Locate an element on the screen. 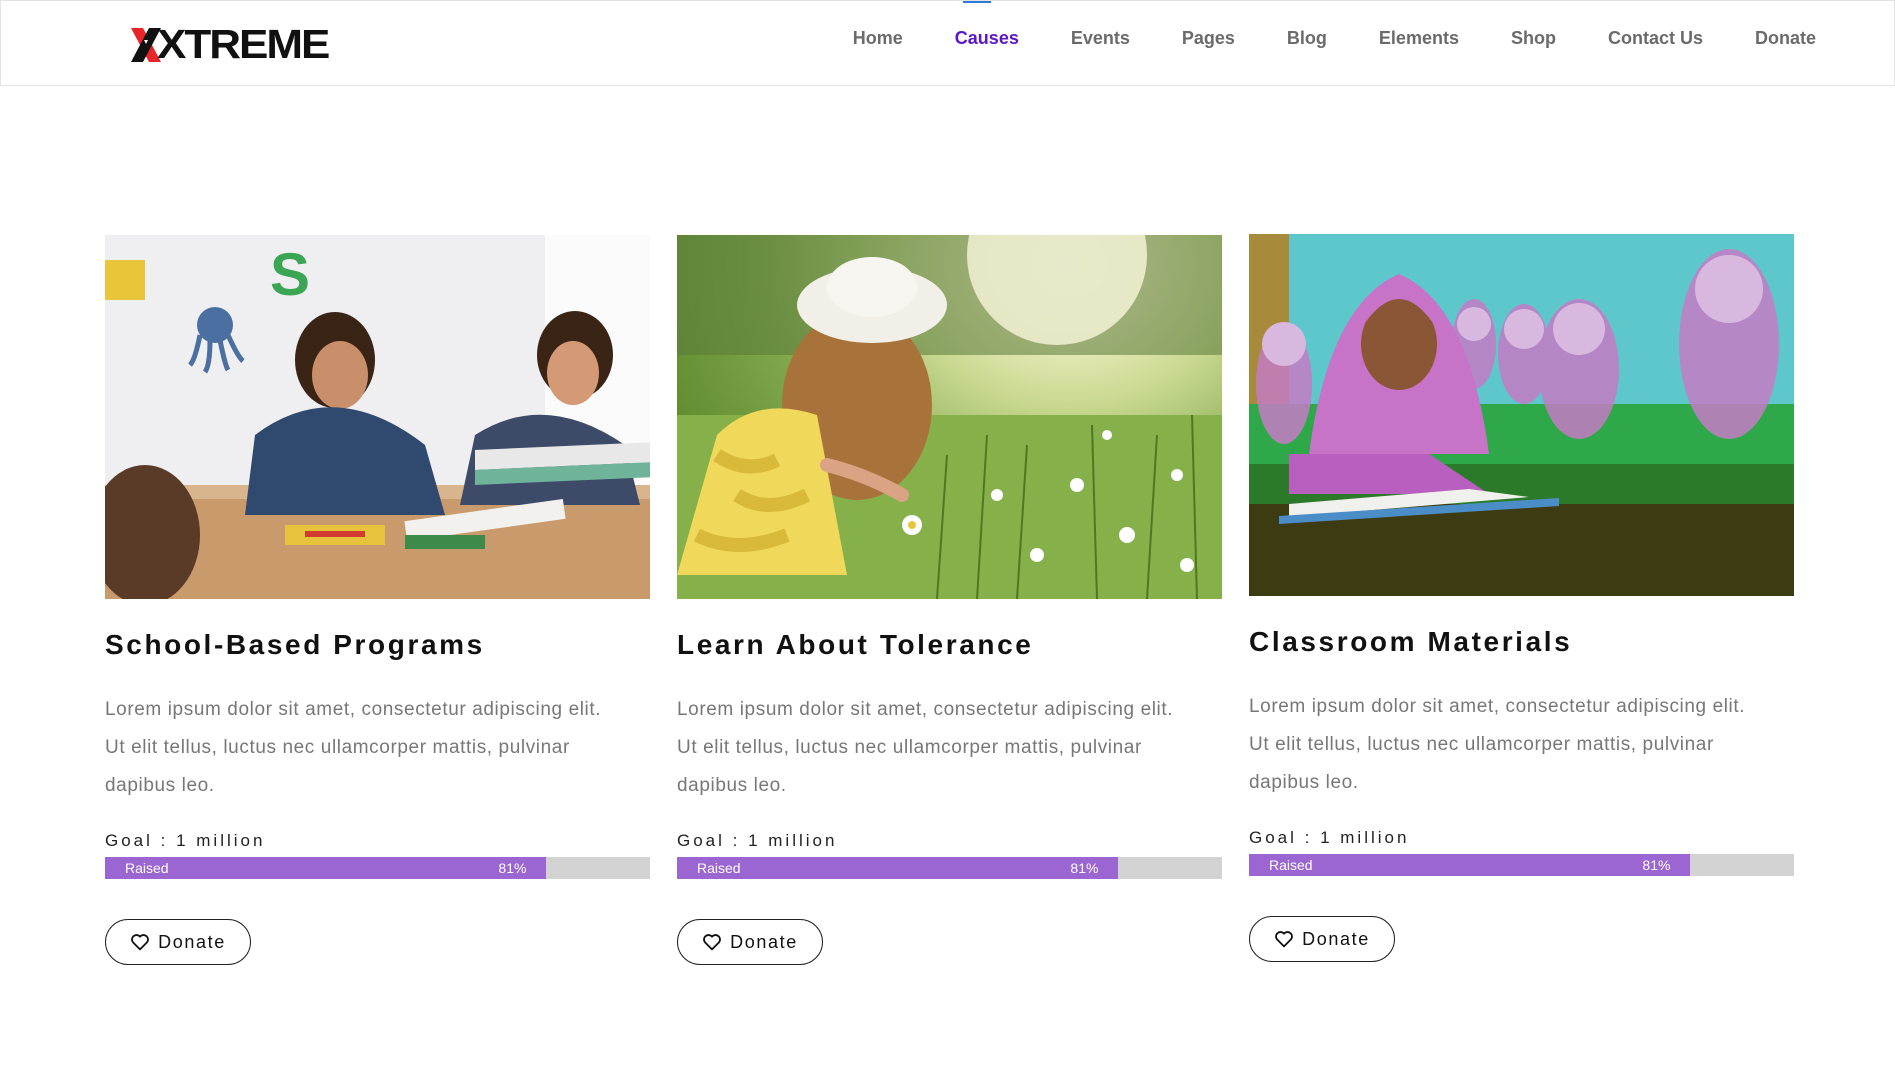 This screenshot has width=1895, height=1080. nav-pages: Pages is located at coordinates (1208, 38).